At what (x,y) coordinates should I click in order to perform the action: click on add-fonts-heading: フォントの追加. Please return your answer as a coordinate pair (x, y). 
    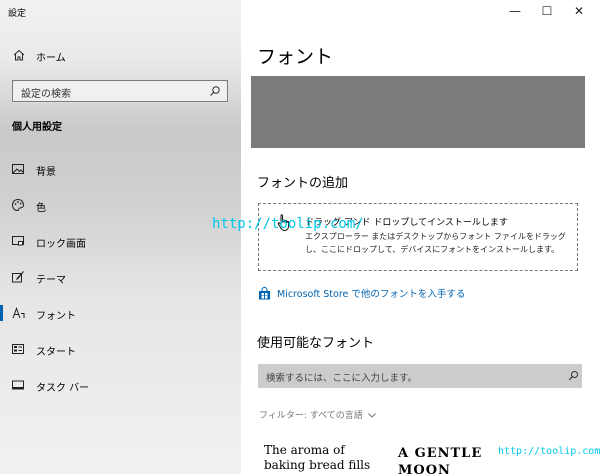
    Looking at the image, I should click on (303, 183).